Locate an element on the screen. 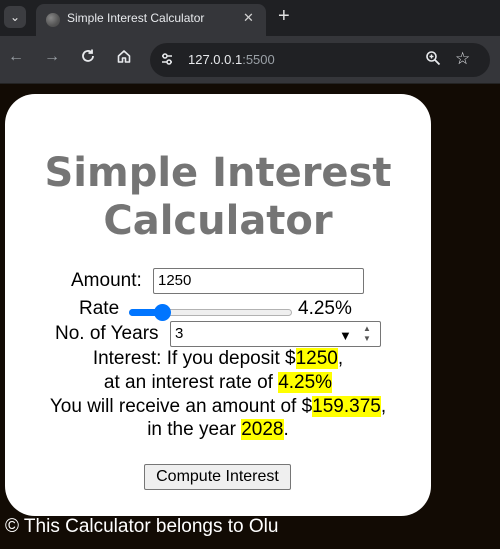  result-amount-prefix: You will receive an amount of $ is located at coordinates (181, 406).